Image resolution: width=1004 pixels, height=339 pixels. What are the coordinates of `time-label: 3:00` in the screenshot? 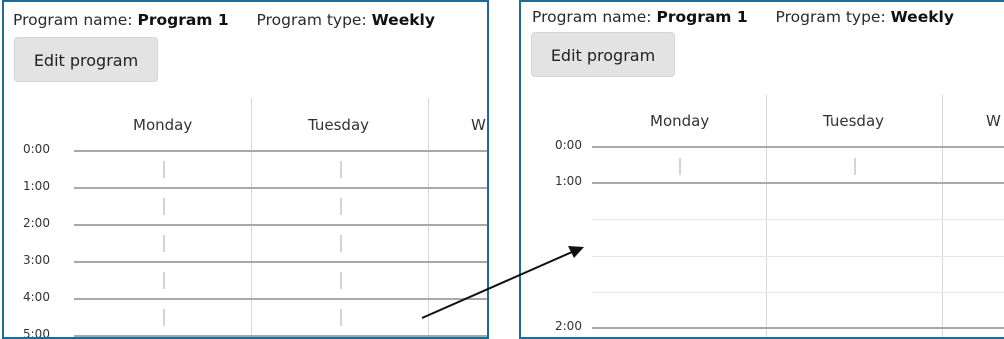 It's located at (36, 260).